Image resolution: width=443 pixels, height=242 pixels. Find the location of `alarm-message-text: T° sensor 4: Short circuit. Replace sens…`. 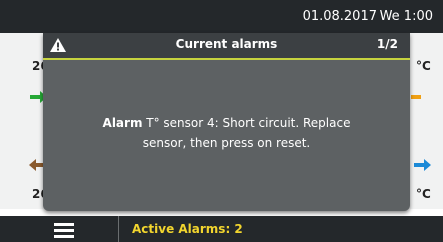

alarm-message-text: T° sensor 4: Short circuit. Replace sens… is located at coordinates (246, 133).